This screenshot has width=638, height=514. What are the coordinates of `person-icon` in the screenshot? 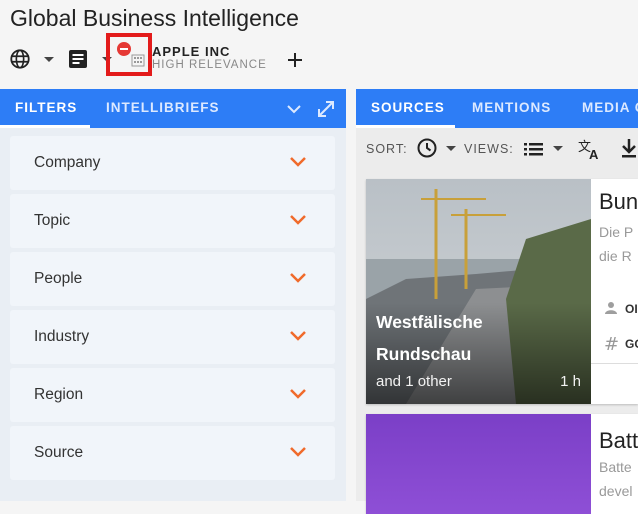 It's located at (611, 310).